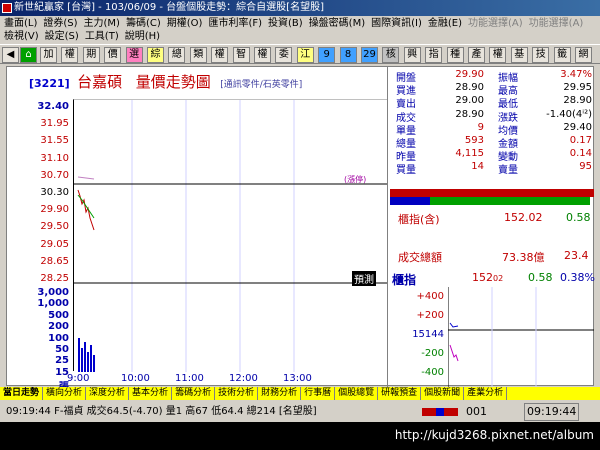 The height and width of the screenshot is (450, 600). Describe the element at coordinates (480, 127) in the screenshot. I see `quote-value: 9` at that location.